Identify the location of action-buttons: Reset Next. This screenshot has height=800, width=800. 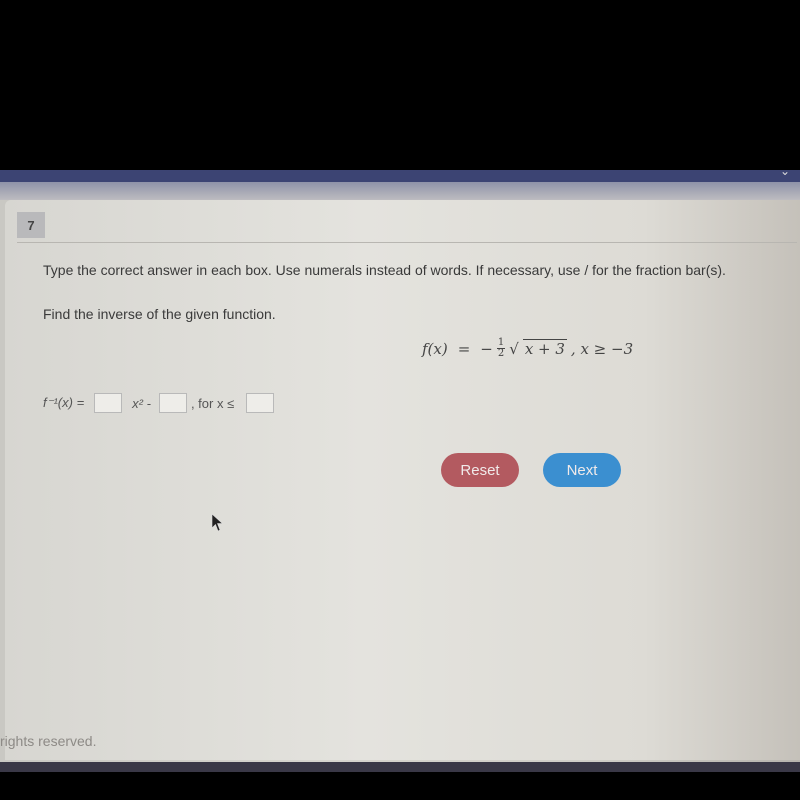
(531, 470).